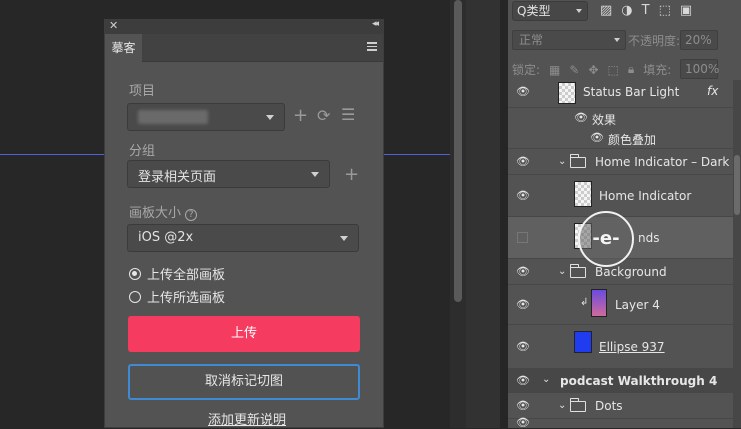 The image size is (741, 429). Describe the element at coordinates (244, 26) in the screenshot. I see `panel-titlebar: ✕ ◂◂` at that location.